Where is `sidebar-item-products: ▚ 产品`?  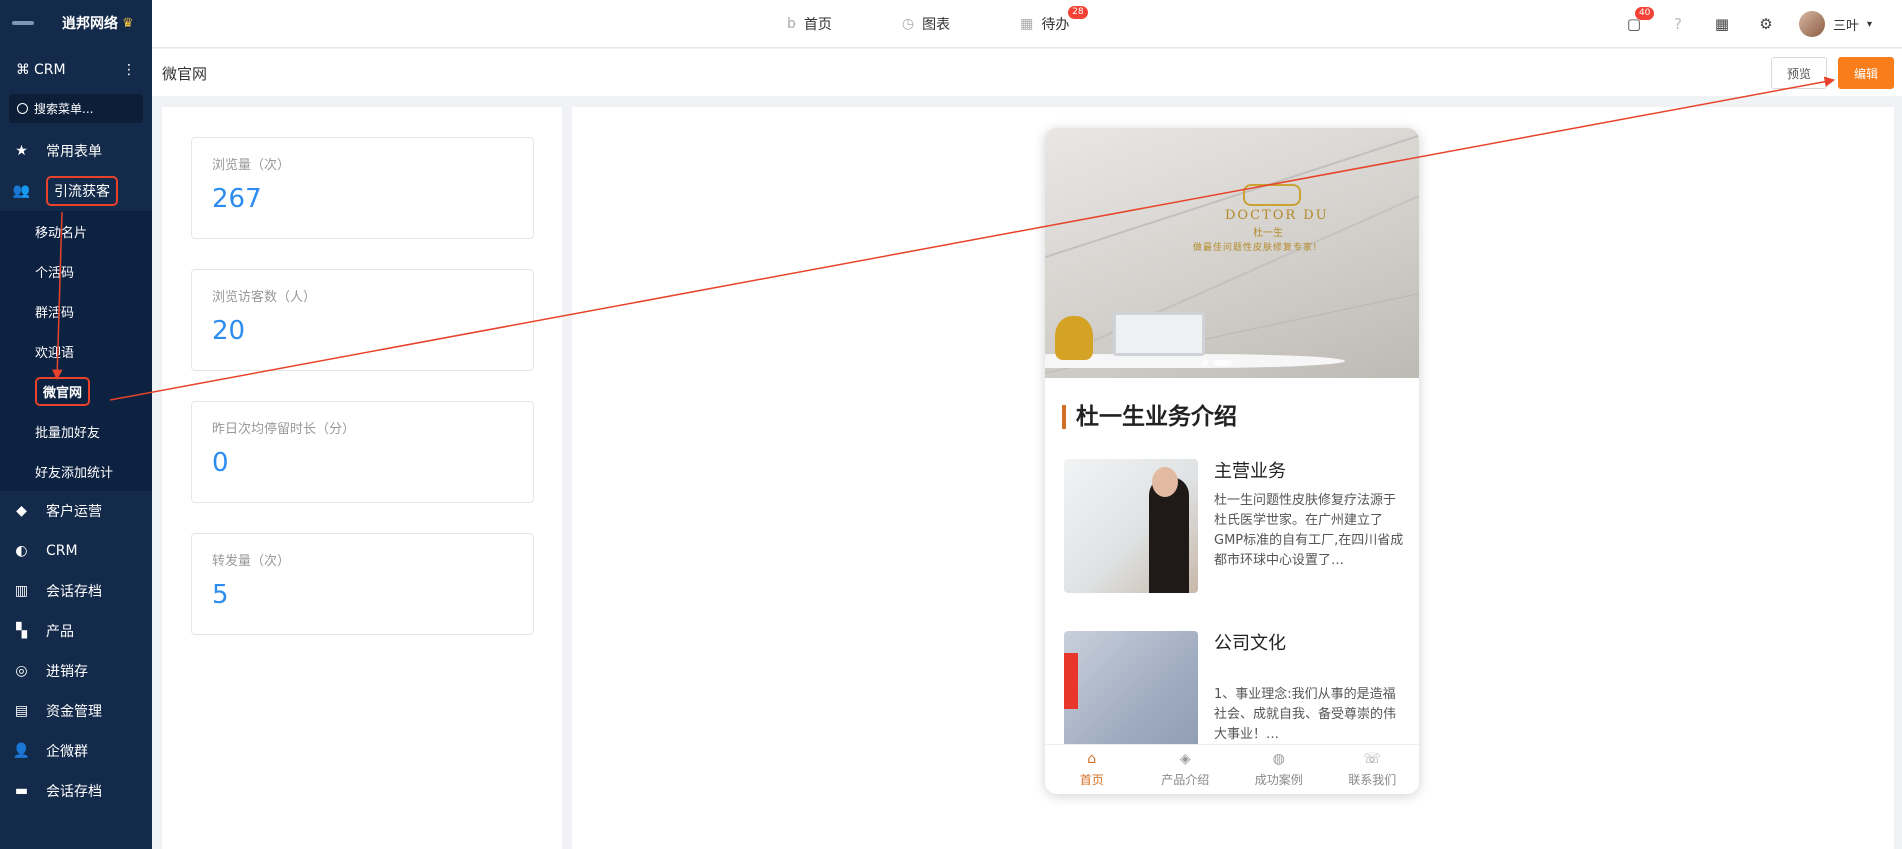 sidebar-item-products: ▚ 产品 is located at coordinates (76, 631).